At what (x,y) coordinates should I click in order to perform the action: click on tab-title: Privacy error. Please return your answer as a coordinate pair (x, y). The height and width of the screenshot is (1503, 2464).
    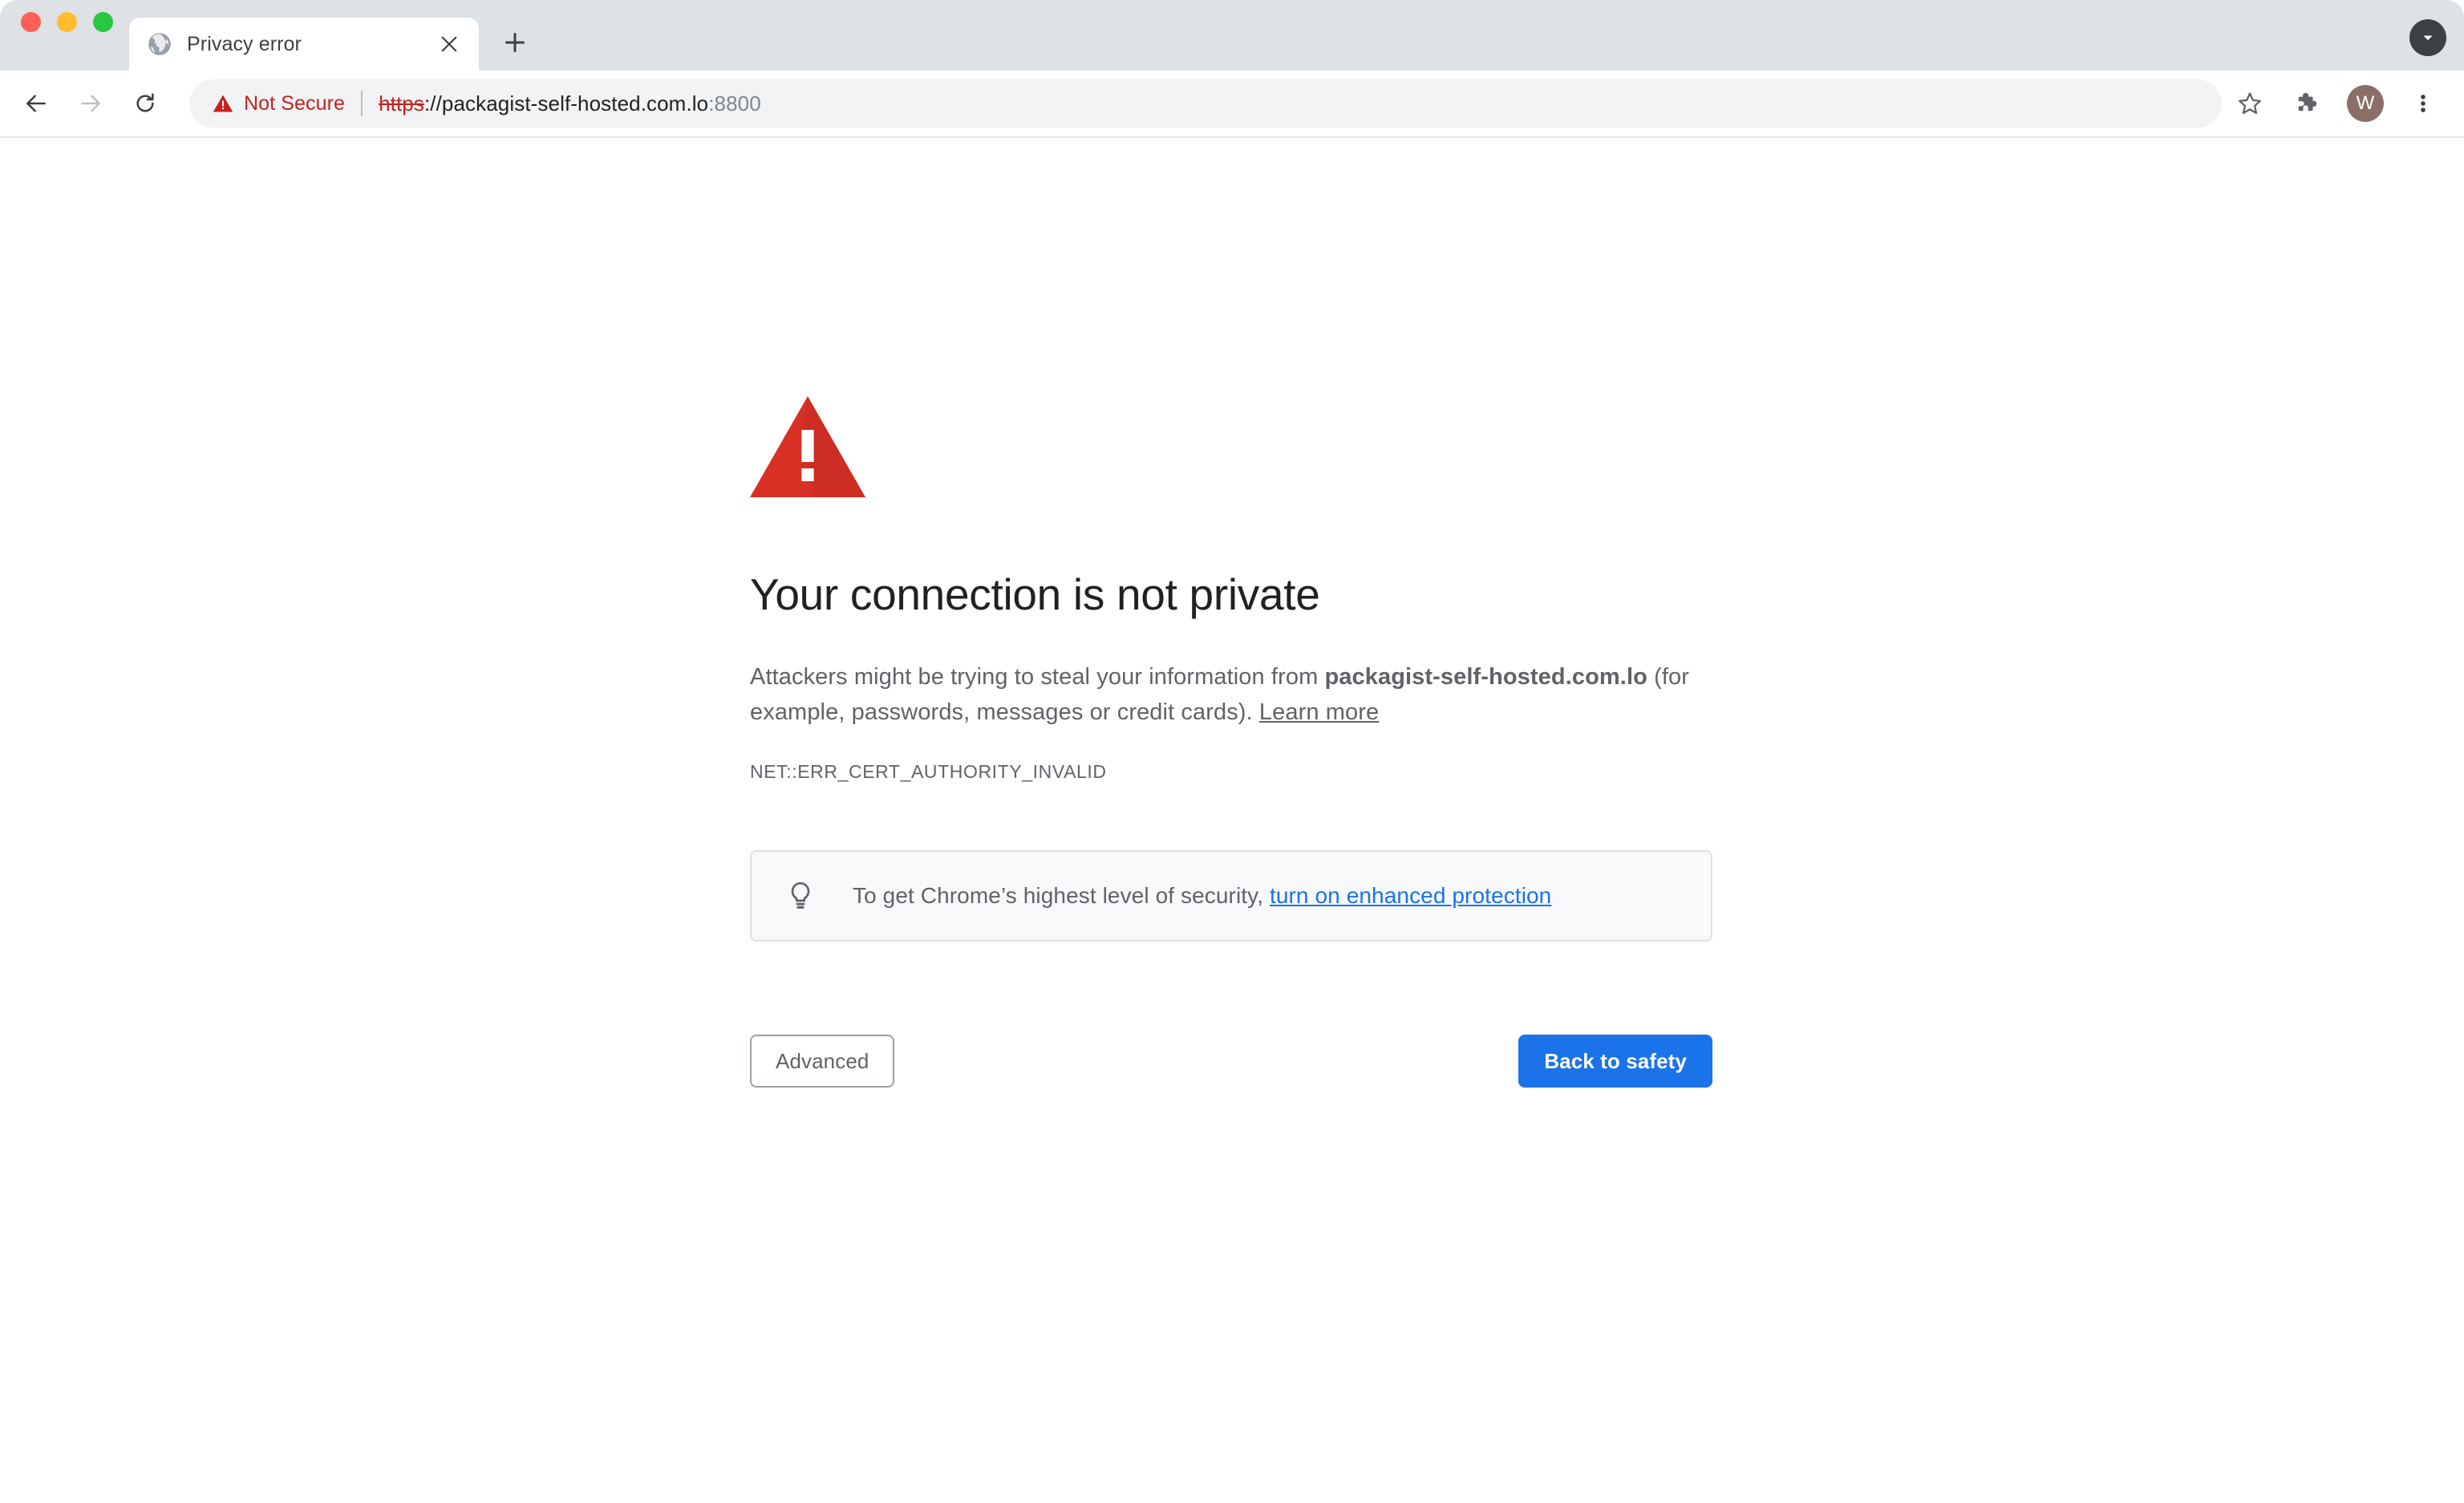
    Looking at the image, I should click on (245, 43).